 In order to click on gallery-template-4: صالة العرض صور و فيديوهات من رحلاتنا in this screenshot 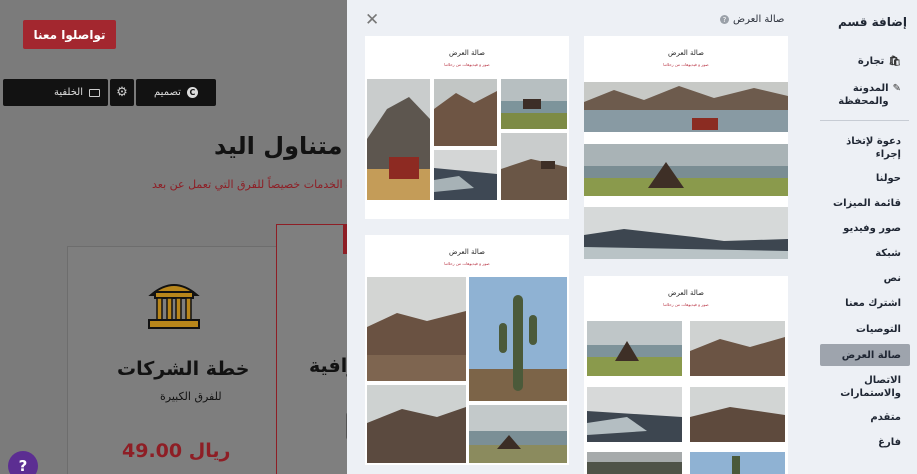, I will do `click(686, 375)`.